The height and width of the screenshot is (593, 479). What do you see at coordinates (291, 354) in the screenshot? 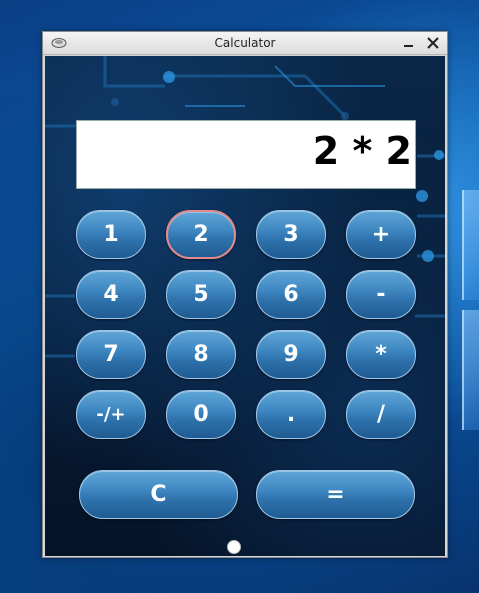
I see `key-9: 9` at bounding box center [291, 354].